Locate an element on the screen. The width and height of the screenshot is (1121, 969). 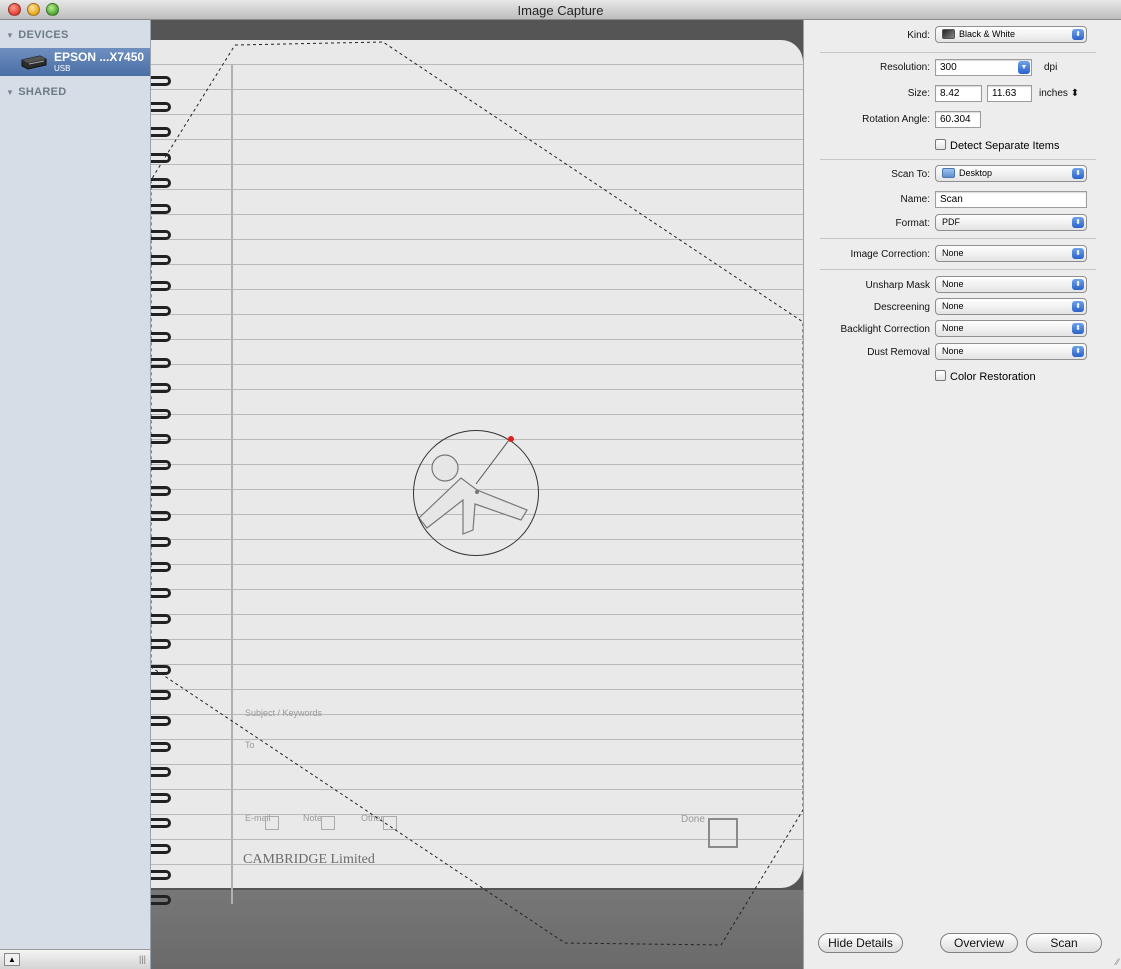
rotation-angle-field: 60.304 is located at coordinates (958, 119).